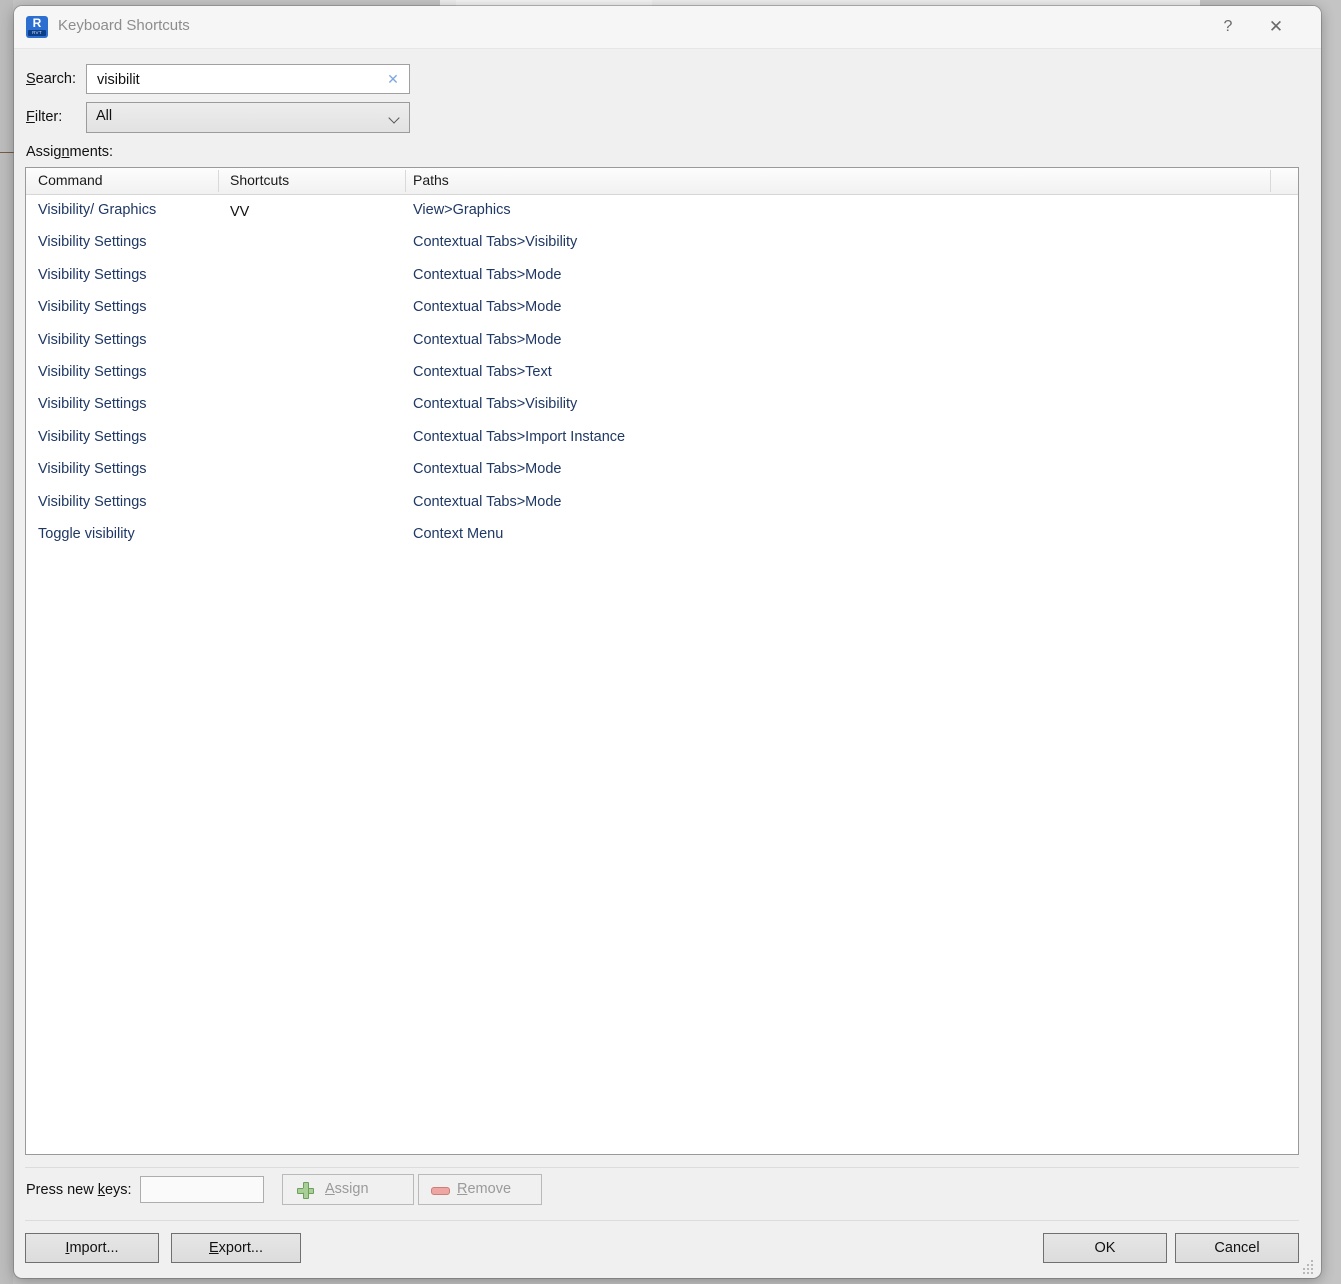 This screenshot has height=1284, width=1341. Describe the element at coordinates (662, 181) in the screenshot. I see `table-header-row: Command Shortcuts Paths` at that location.